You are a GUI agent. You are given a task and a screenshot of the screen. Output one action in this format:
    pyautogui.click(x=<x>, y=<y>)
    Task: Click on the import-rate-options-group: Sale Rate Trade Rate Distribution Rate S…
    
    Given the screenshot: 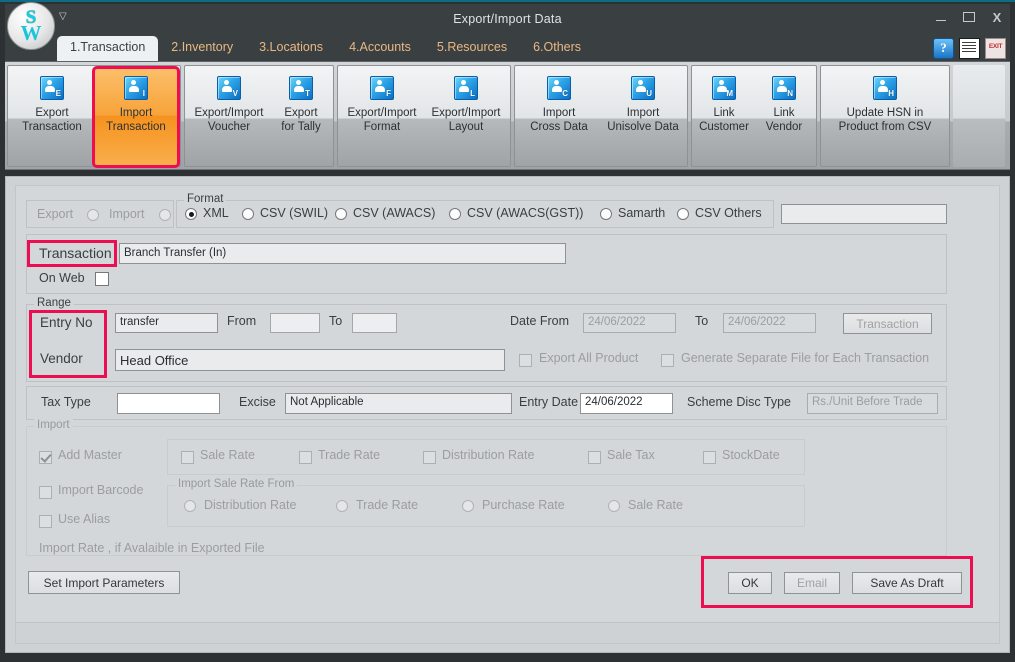 What is the action you would take?
    pyautogui.click(x=486, y=457)
    